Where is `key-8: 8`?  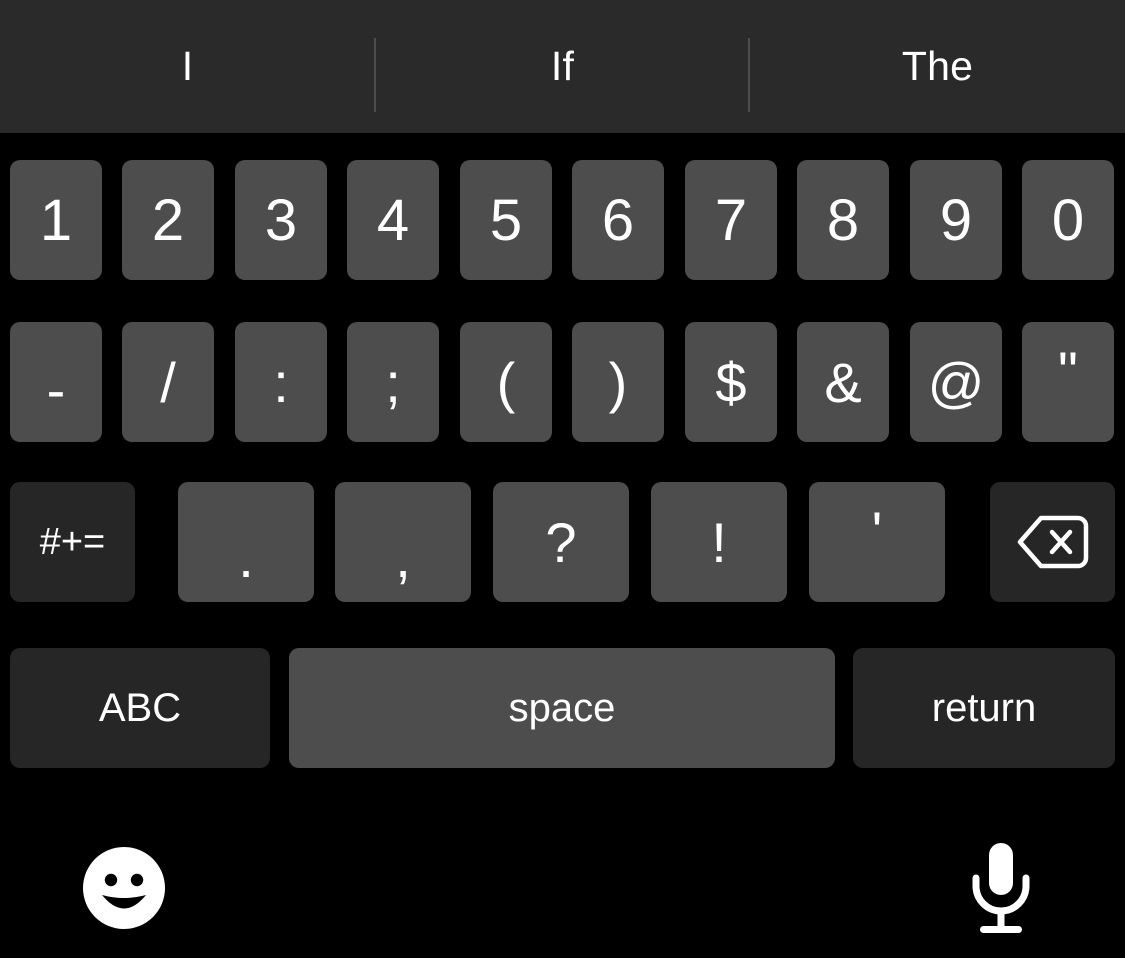
key-8: 8 is located at coordinates (843, 220).